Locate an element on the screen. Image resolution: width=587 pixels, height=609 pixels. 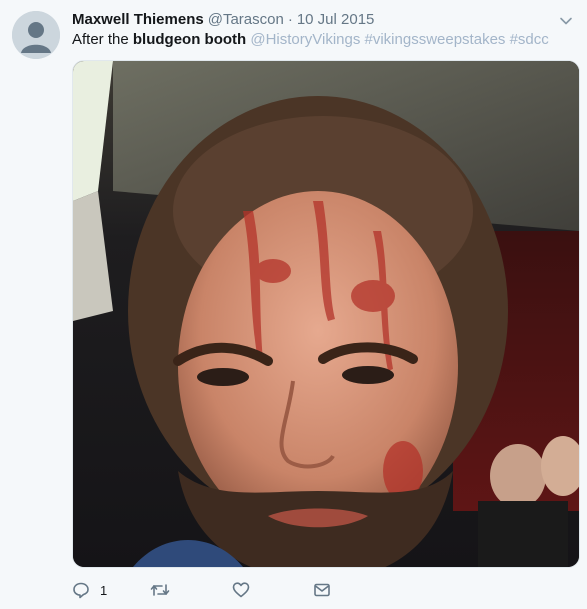
direct-message-button is located at coordinates (322, 590).